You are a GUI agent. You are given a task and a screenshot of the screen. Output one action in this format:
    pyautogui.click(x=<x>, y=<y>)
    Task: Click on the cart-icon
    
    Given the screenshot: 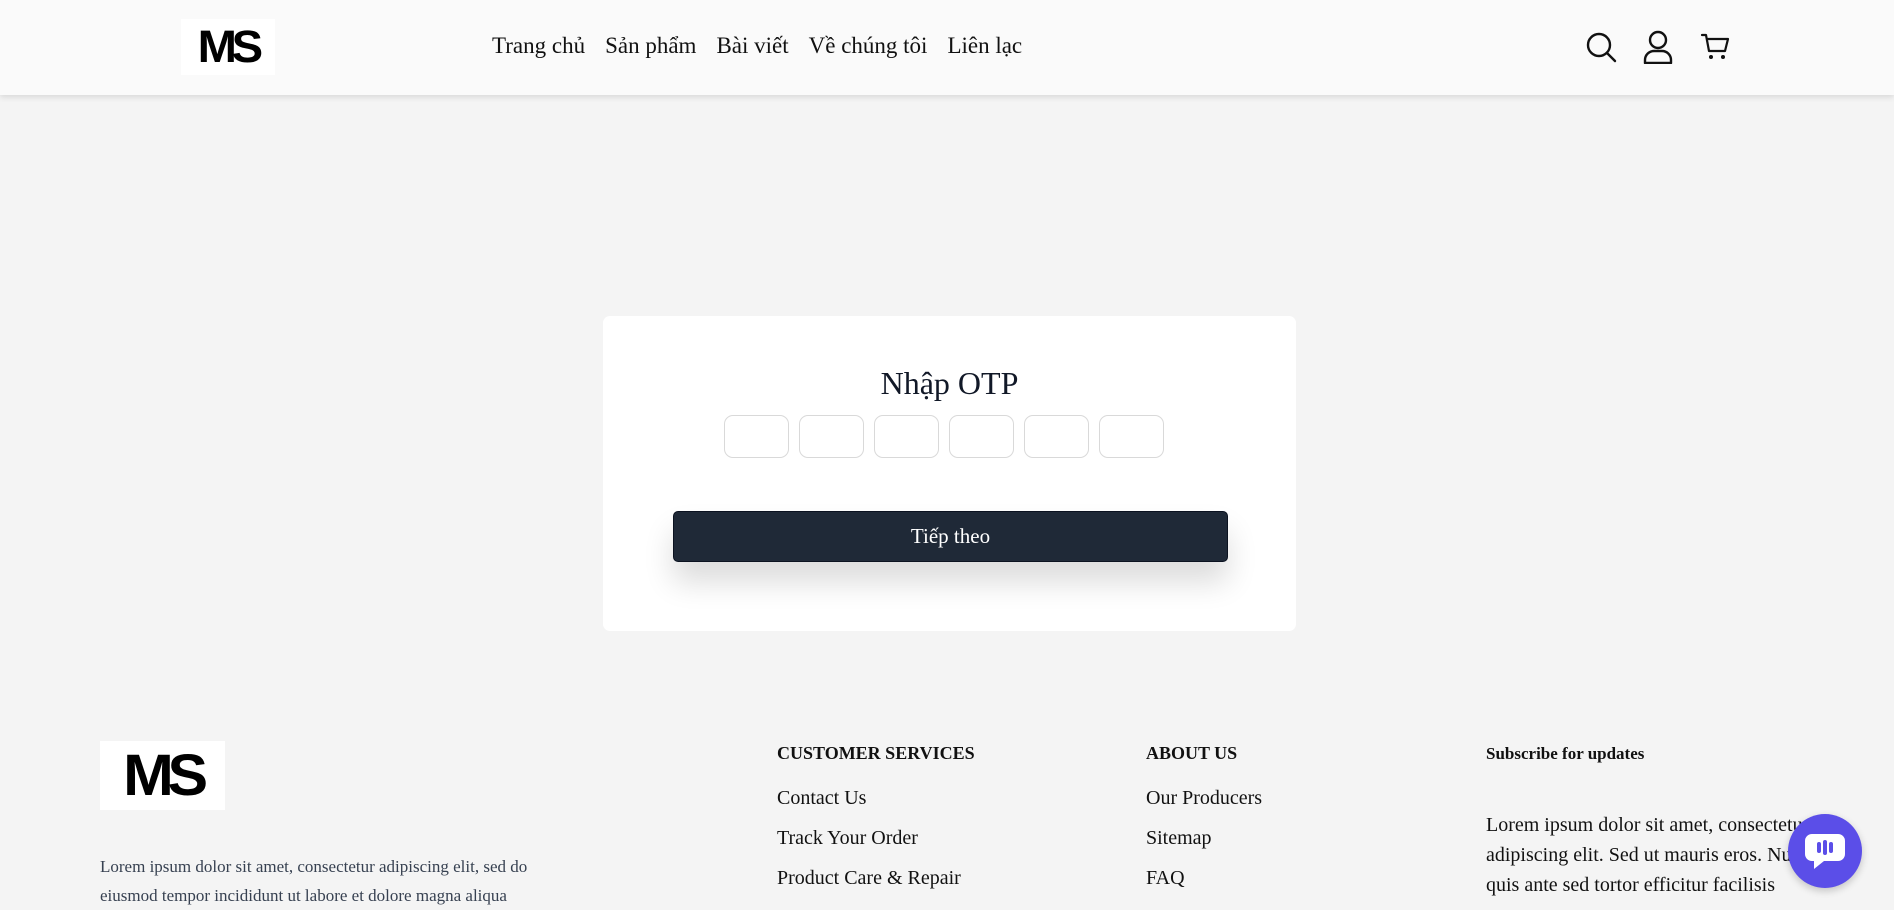 What is the action you would take?
    pyautogui.click(x=1716, y=47)
    